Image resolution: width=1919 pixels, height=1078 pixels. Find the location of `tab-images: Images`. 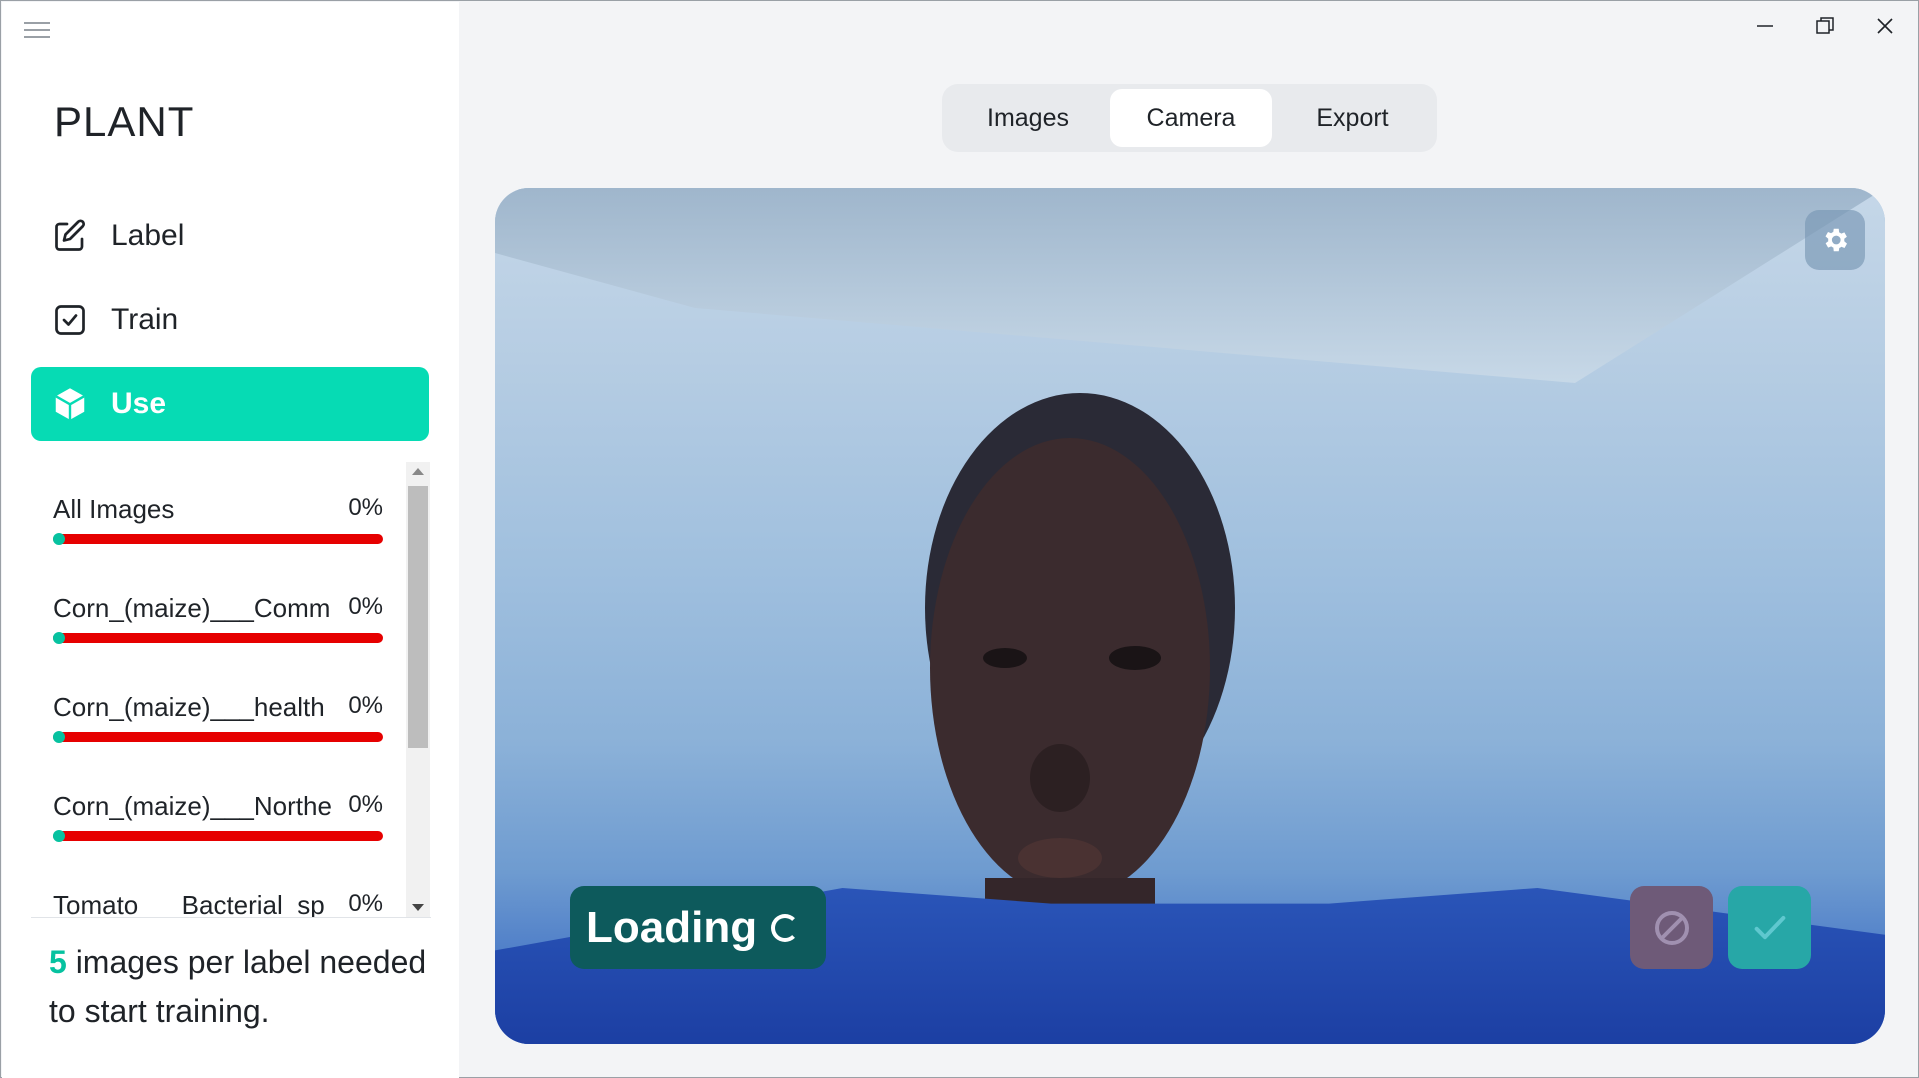

tab-images: Images is located at coordinates (1028, 118).